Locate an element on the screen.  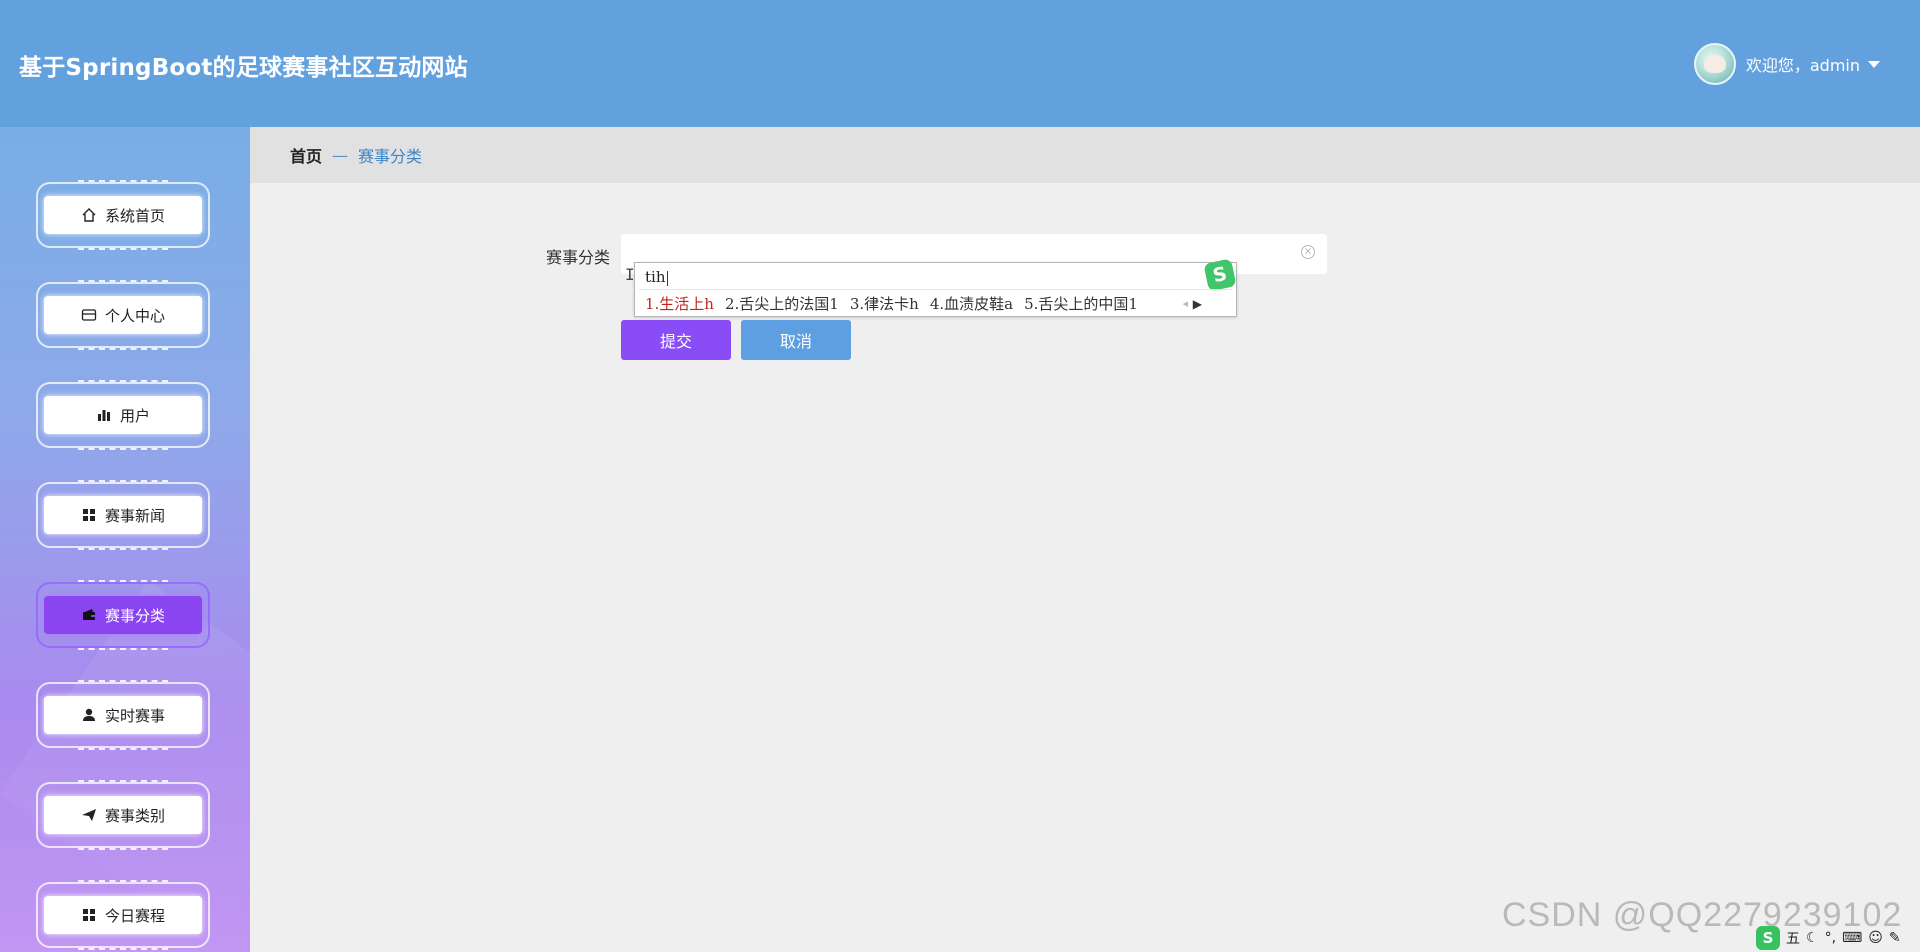
sogou-tray-icon: S is located at coordinates (1768, 938).